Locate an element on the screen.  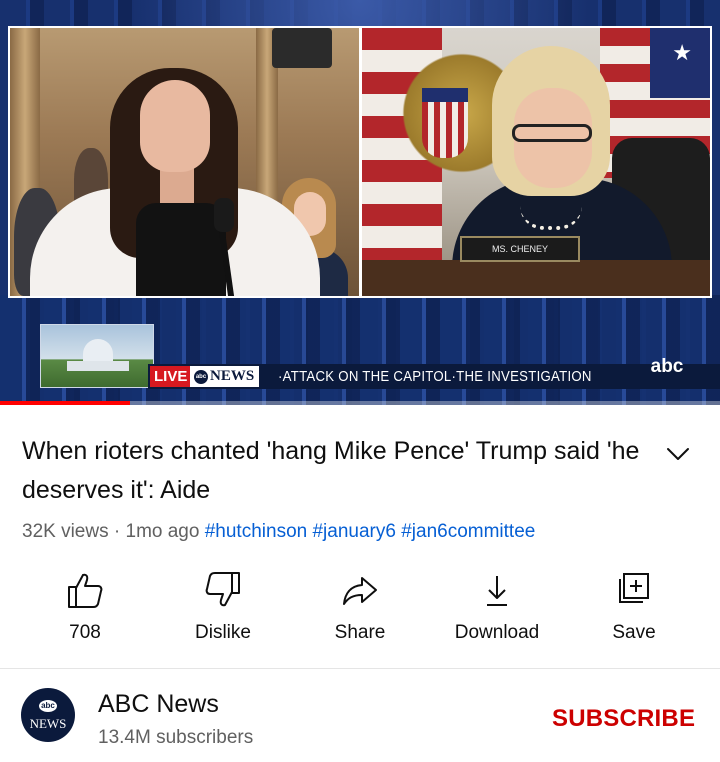
ticker-headline: ·ATTACK ON THE CAPITOL·THE INVESTIGATION is located at coordinates (435, 376).